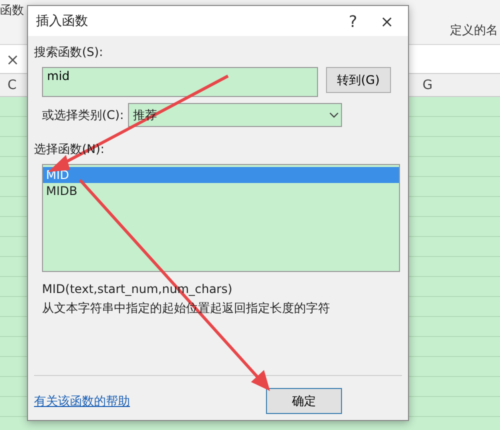  What do you see at coordinates (387, 21) in the screenshot?
I see `close-button: ×` at bounding box center [387, 21].